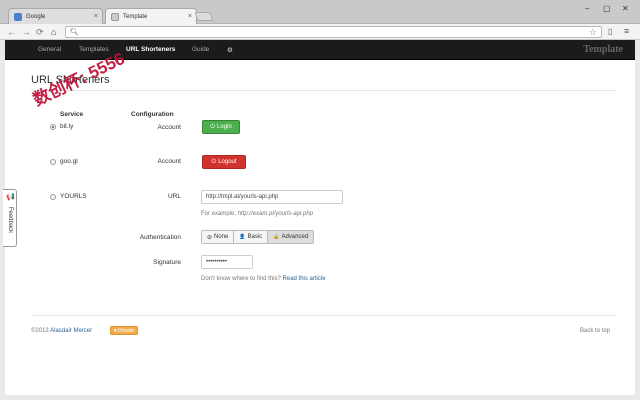 The image size is (640, 400). What do you see at coordinates (200, 49) in the screenshot?
I see `nav-guide: Guide` at bounding box center [200, 49].